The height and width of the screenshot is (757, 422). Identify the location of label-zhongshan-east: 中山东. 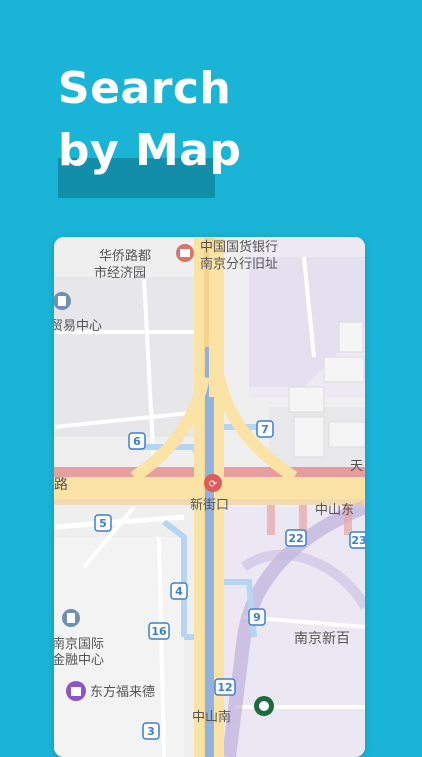
(334, 510).